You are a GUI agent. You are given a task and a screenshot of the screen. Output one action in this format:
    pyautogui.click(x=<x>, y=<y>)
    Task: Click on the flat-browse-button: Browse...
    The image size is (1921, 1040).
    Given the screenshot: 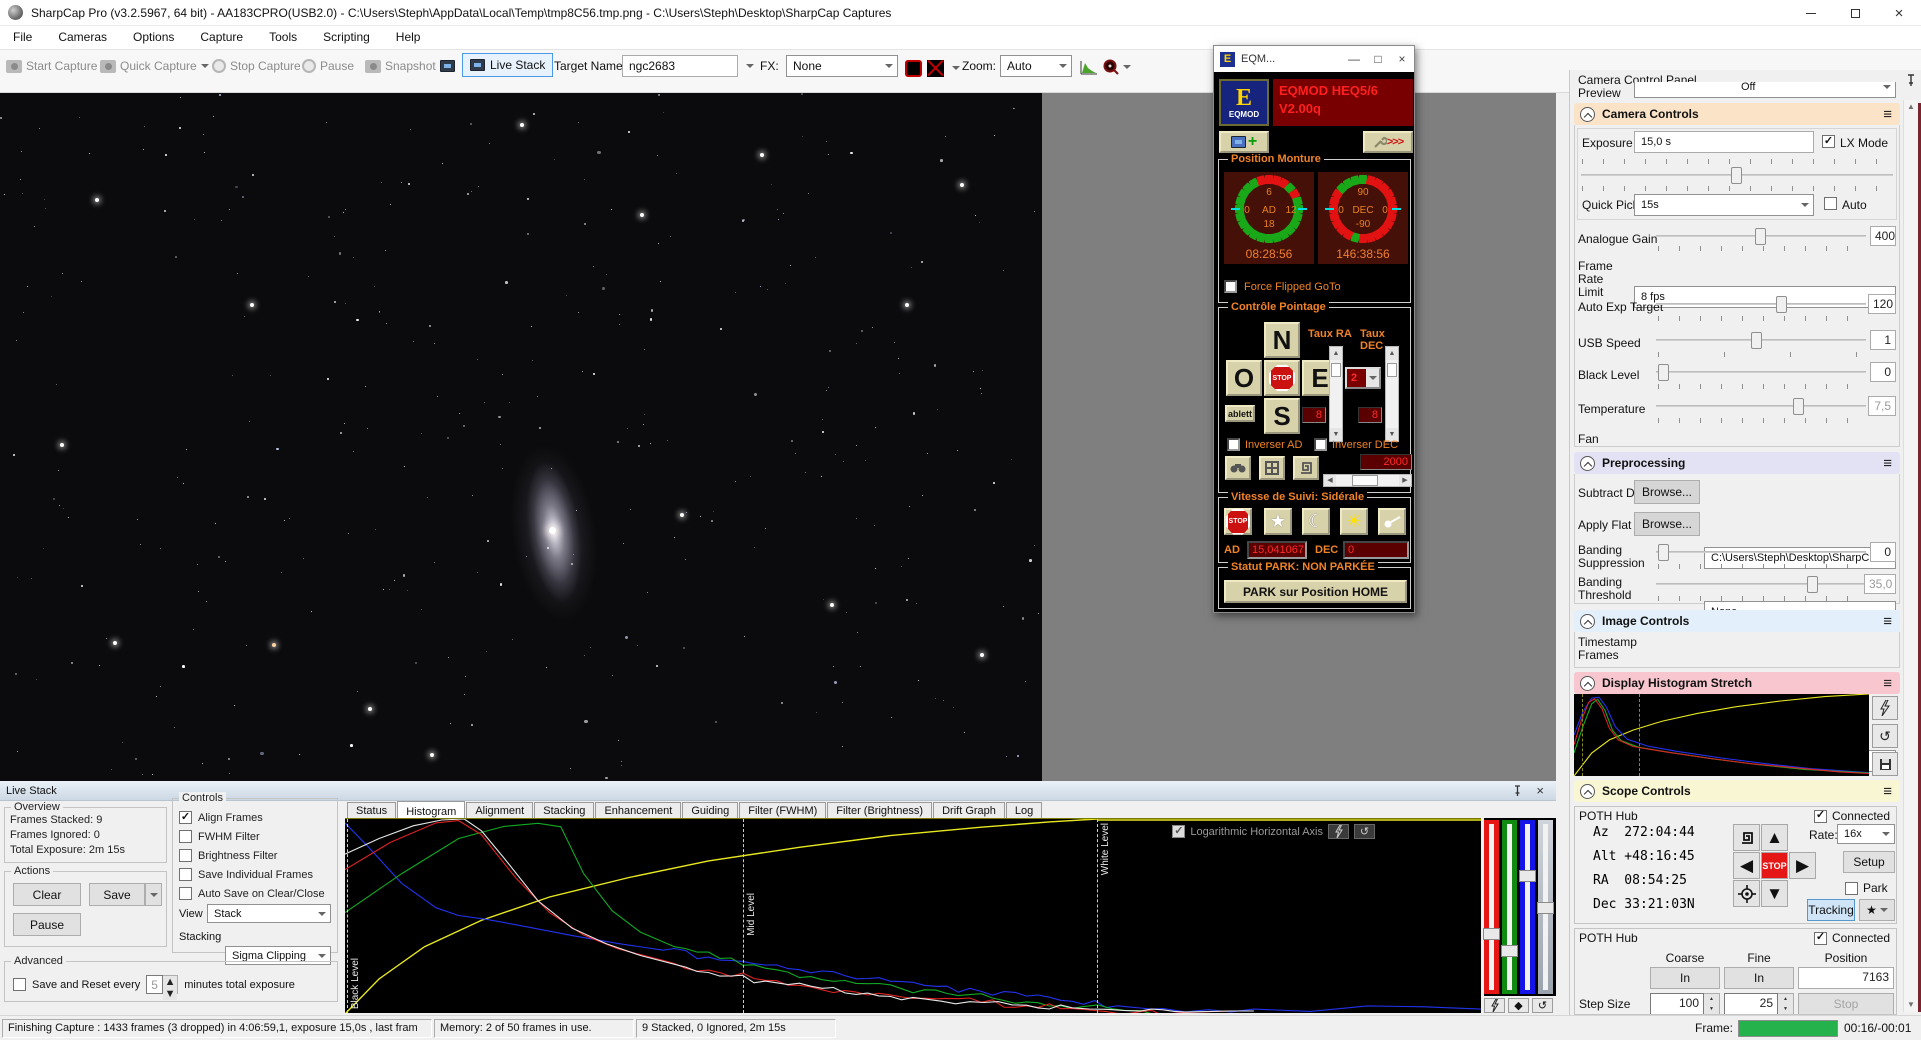 What is the action you would take?
    pyautogui.click(x=1667, y=524)
    